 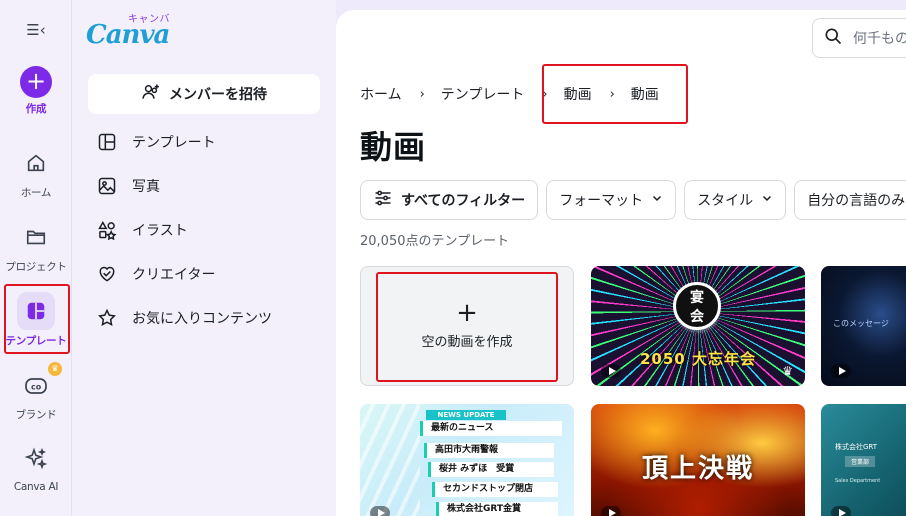 I want to click on template-card-final-battle: 頂上決戦, so click(x=698, y=460).